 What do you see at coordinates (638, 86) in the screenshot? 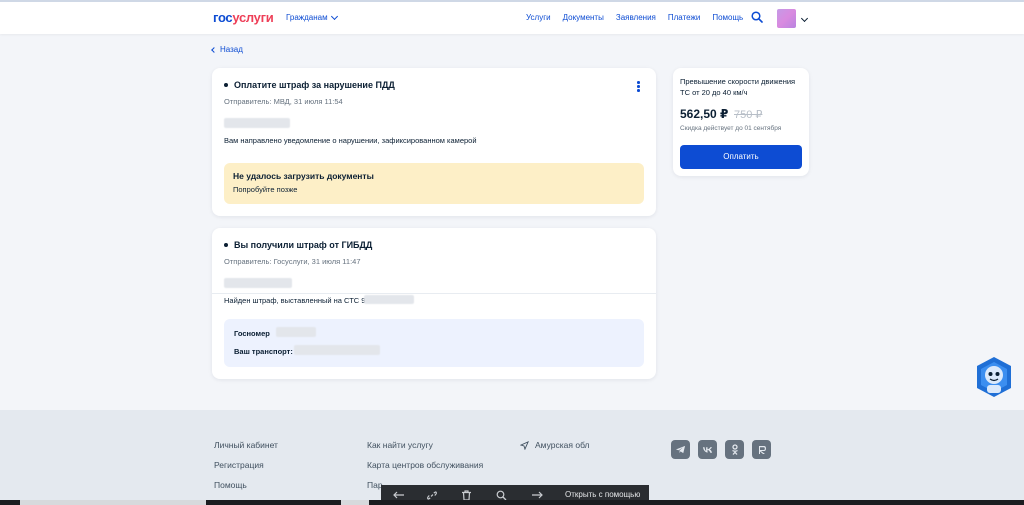
I see `more-options-icon` at bounding box center [638, 86].